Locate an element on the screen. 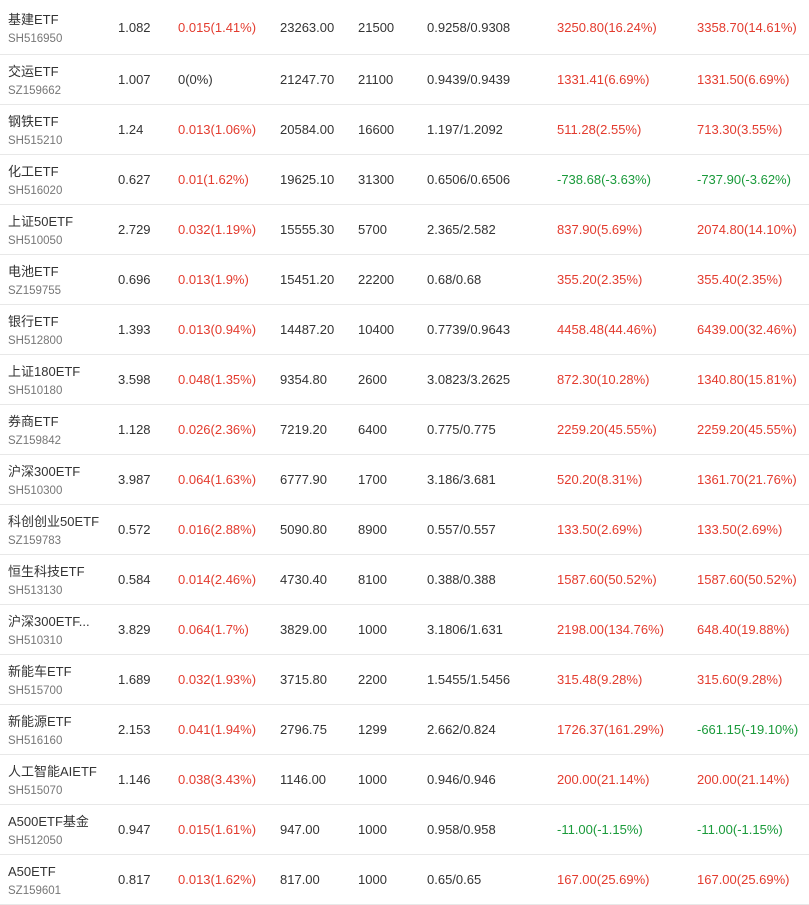  etf-name-cell: 新能源ETF SH516160 is located at coordinates (40, 731).